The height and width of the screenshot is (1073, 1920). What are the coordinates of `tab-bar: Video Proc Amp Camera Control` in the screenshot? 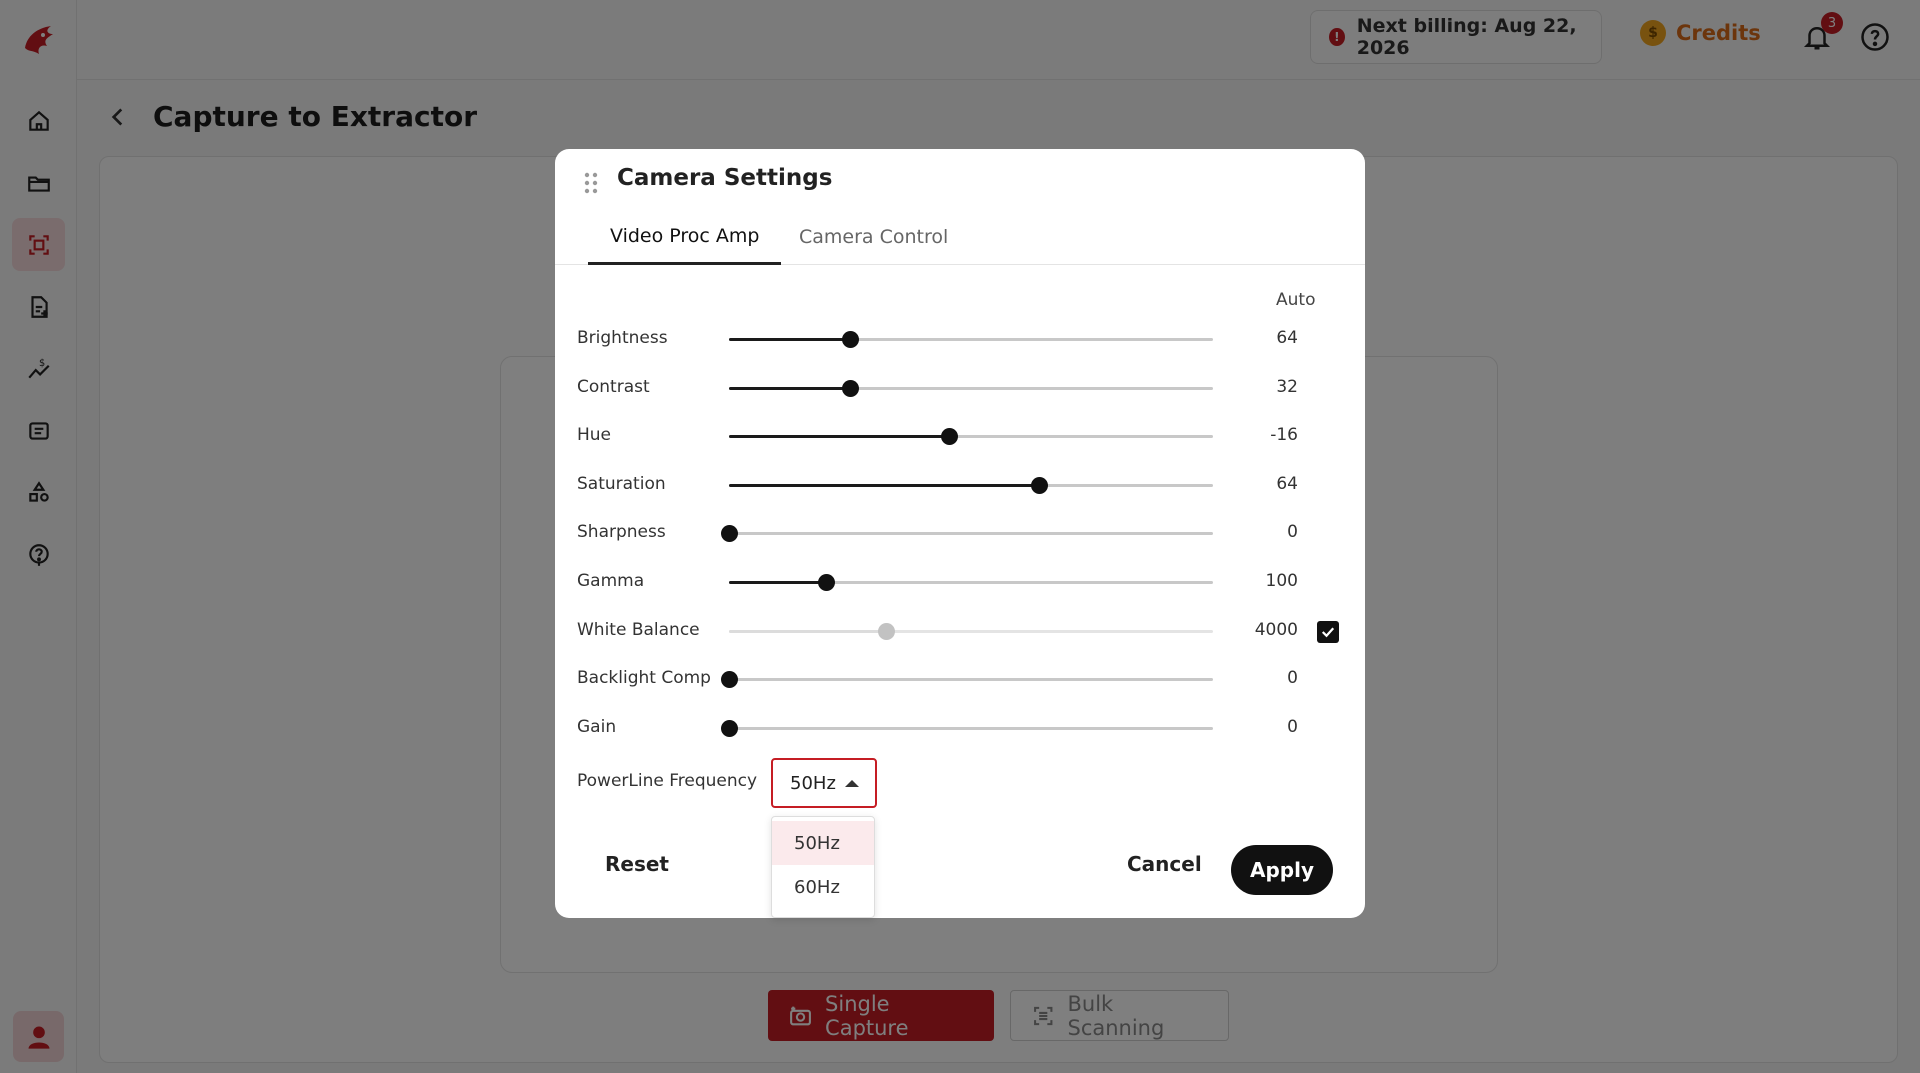 It's located at (960, 237).